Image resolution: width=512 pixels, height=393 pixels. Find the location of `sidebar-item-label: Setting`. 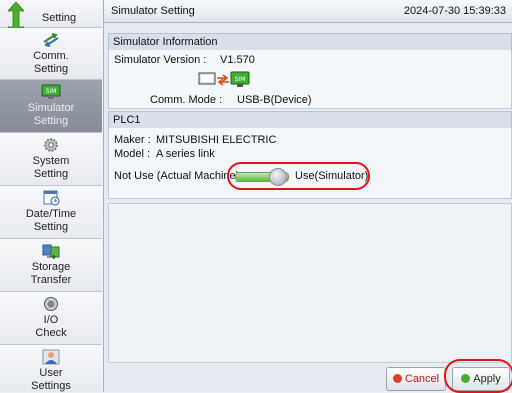

sidebar-item-label: Setting is located at coordinates (59, 18).